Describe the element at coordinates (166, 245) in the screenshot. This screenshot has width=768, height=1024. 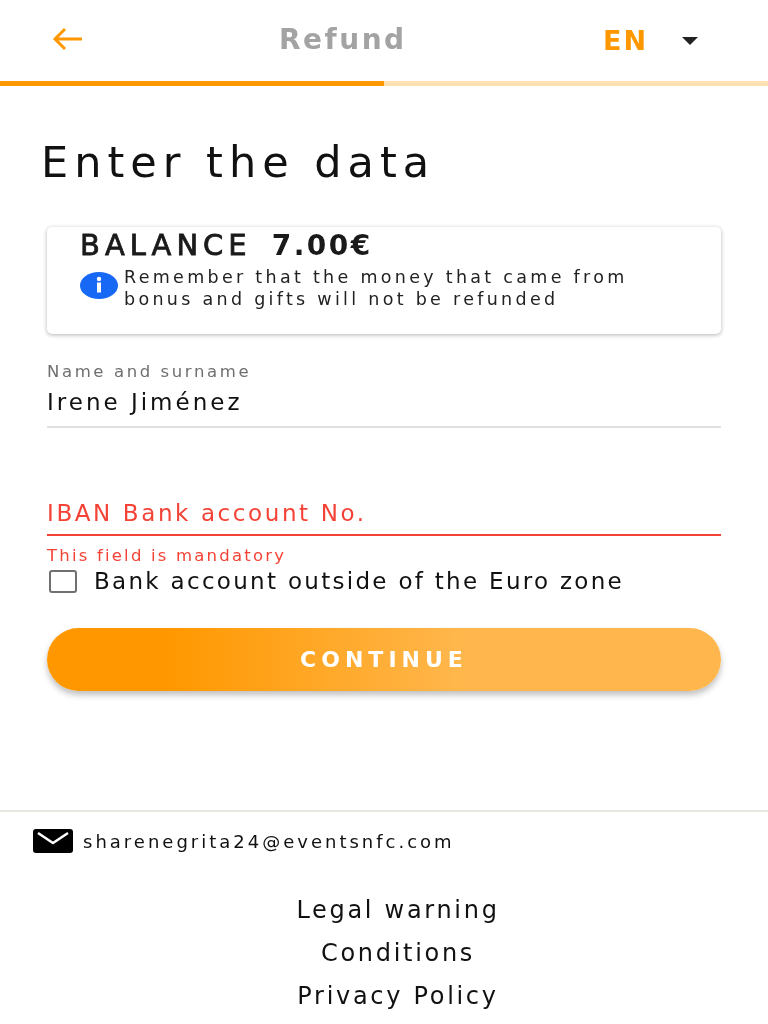
I see `balance-label: BALANCE` at that location.